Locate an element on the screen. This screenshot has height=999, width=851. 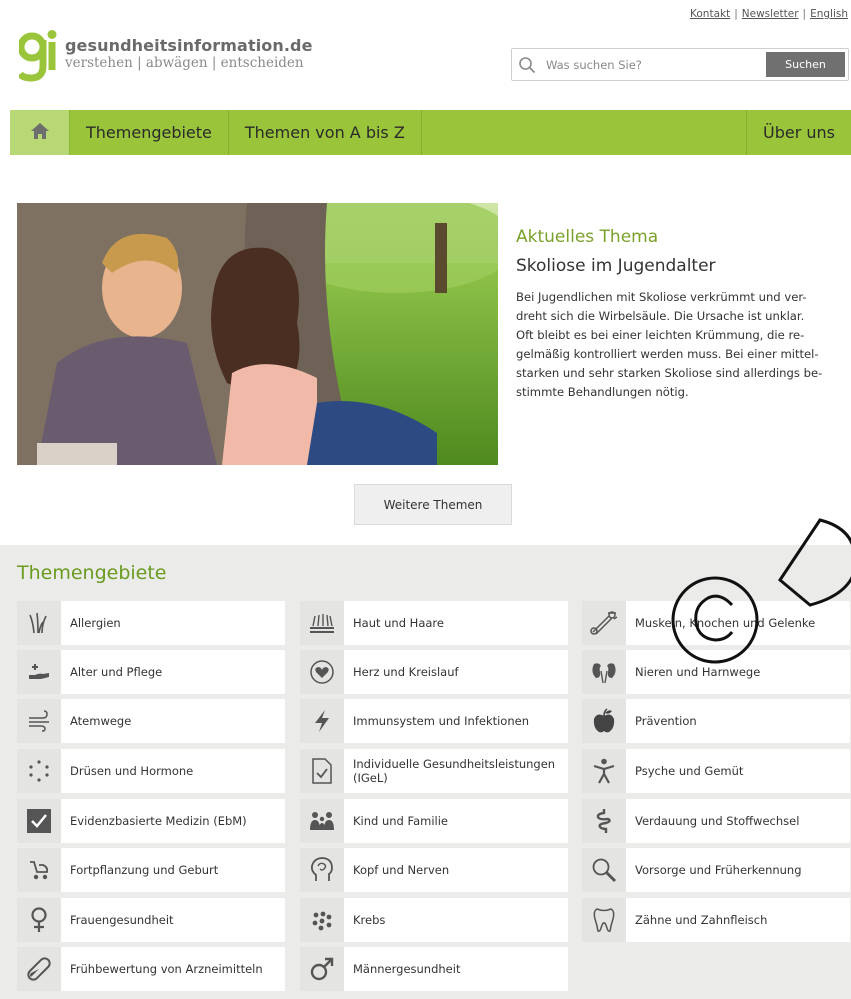
topic-tile: Krebs is located at coordinates (434, 920).